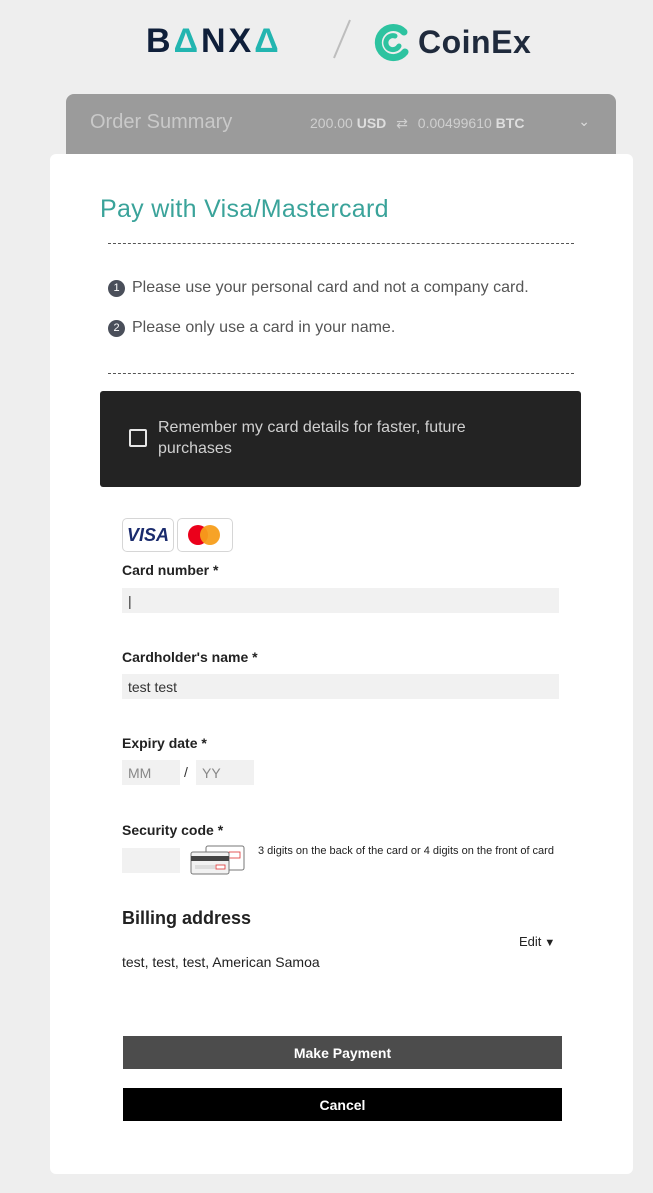  What do you see at coordinates (530, 941) in the screenshot?
I see `edit-label: Edit` at bounding box center [530, 941].